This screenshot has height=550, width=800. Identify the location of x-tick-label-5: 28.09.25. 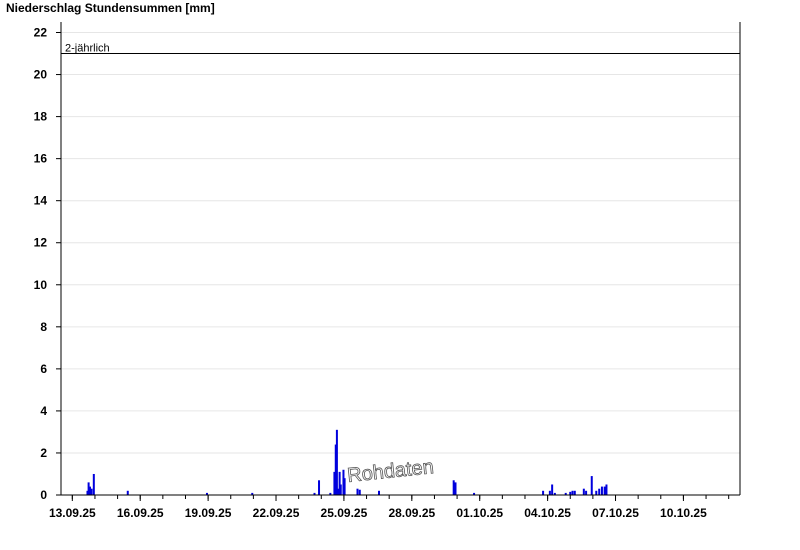
(411, 513).